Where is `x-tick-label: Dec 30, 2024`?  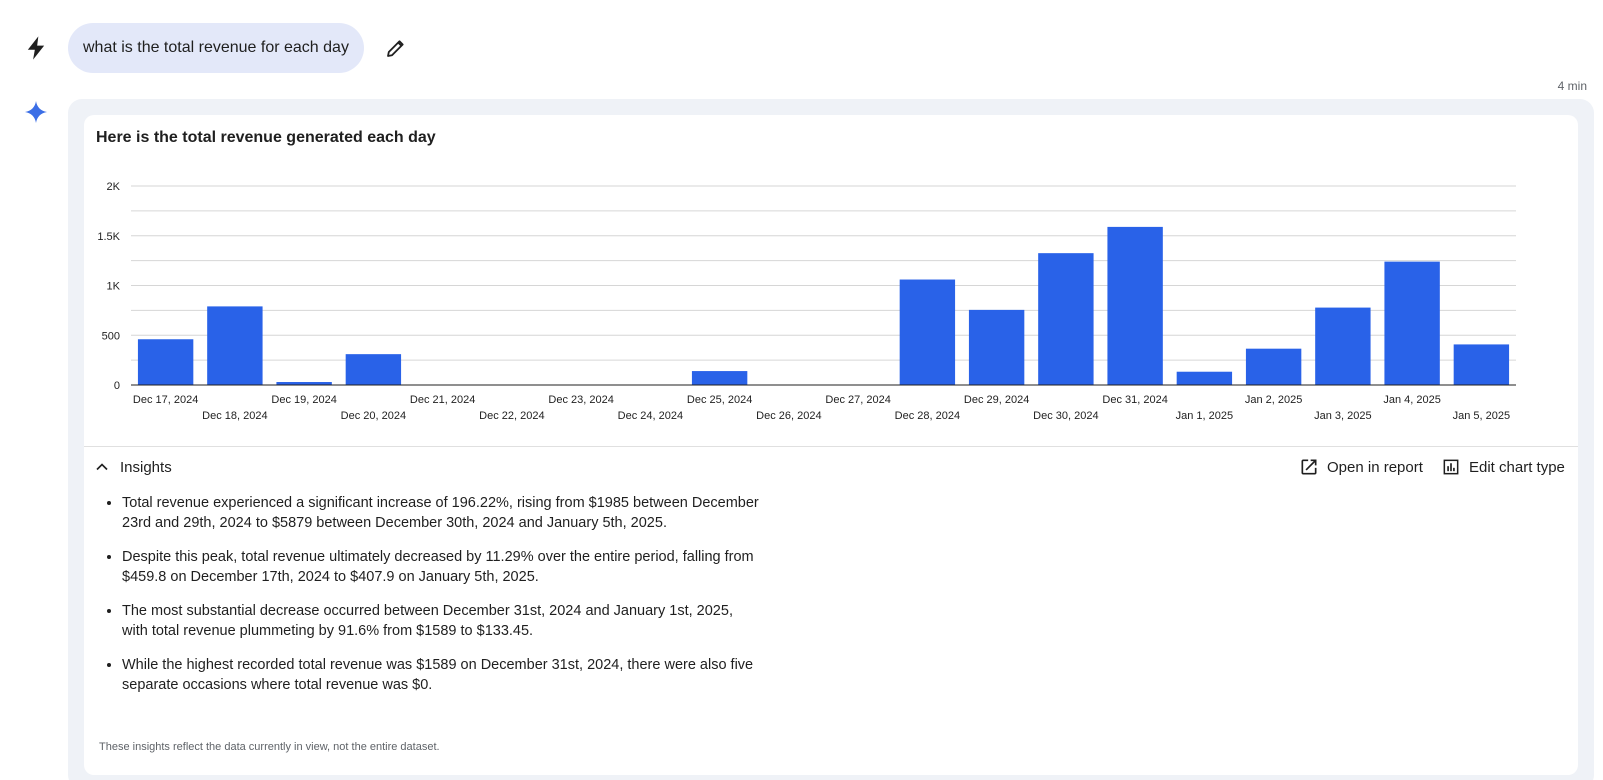 x-tick-label: Dec 30, 2024 is located at coordinates (1065, 416).